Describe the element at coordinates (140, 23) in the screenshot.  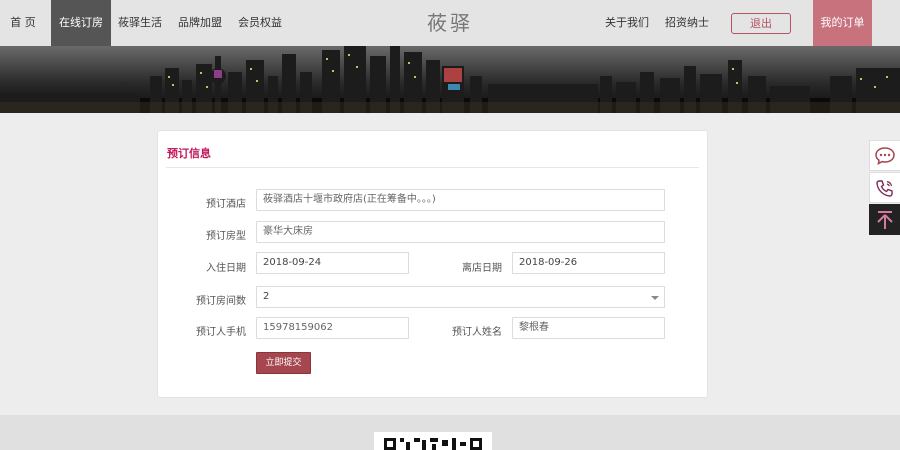
I see `nav-lifestyle: 莜驿生活` at that location.